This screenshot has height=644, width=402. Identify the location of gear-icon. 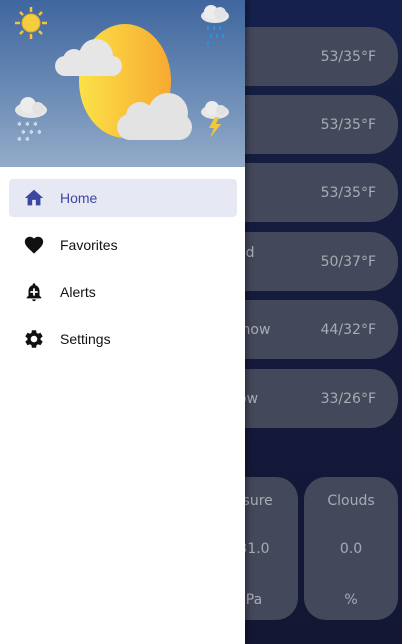
(34, 339).